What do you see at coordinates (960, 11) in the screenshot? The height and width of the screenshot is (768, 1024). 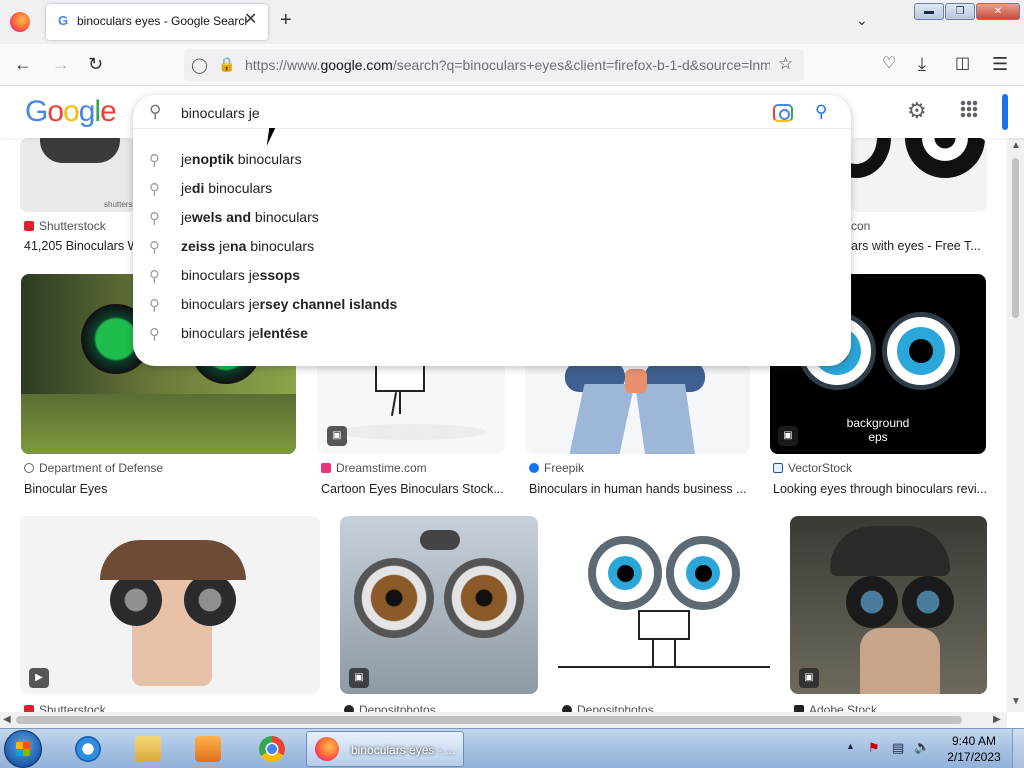 I see `restore-button: ❐` at bounding box center [960, 11].